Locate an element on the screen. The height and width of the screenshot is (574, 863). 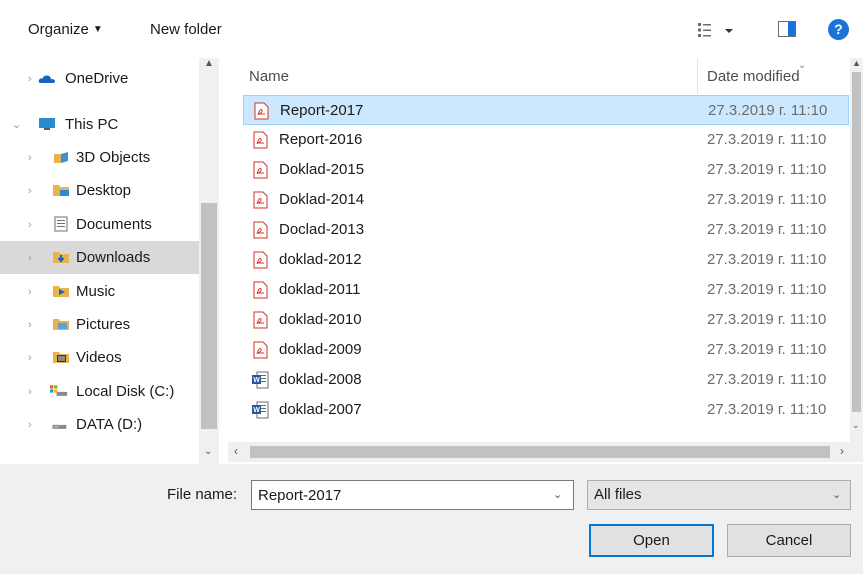
file-row: doklad-2009 27.3.2019 г. 11:10 is located at coordinates (546, 350).